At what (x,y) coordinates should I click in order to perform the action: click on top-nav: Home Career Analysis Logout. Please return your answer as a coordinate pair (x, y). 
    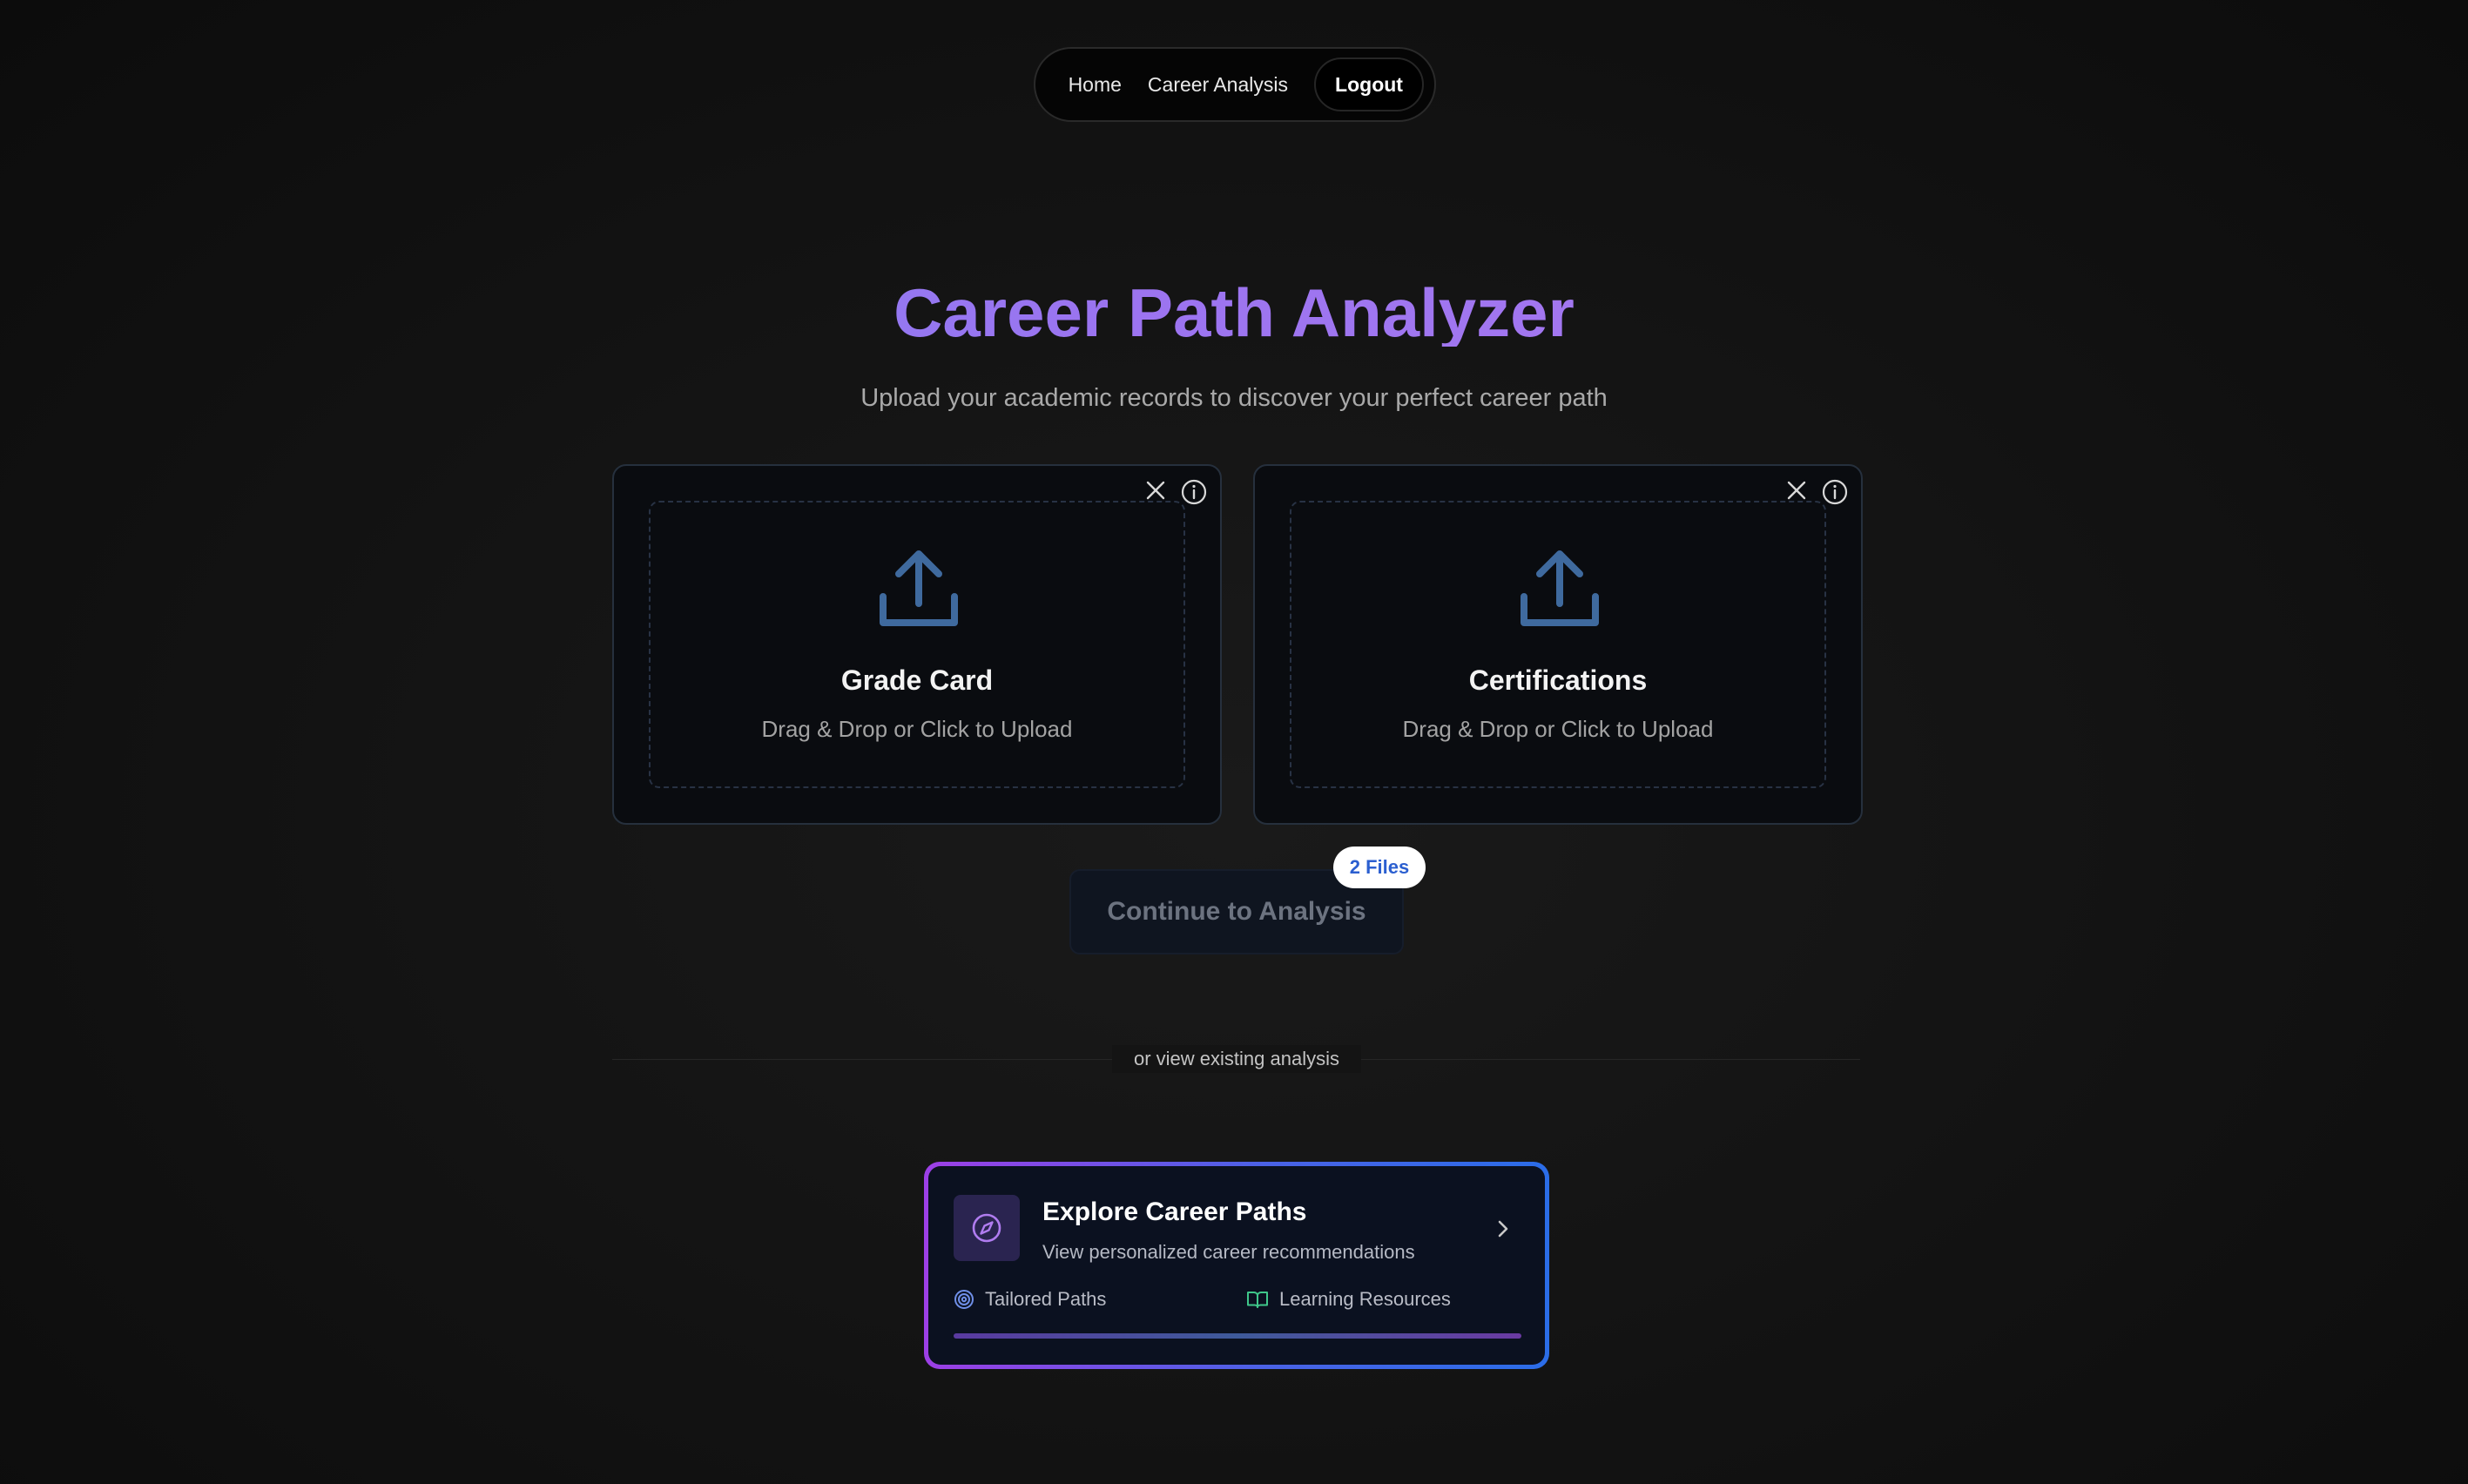
    Looking at the image, I should click on (1235, 84).